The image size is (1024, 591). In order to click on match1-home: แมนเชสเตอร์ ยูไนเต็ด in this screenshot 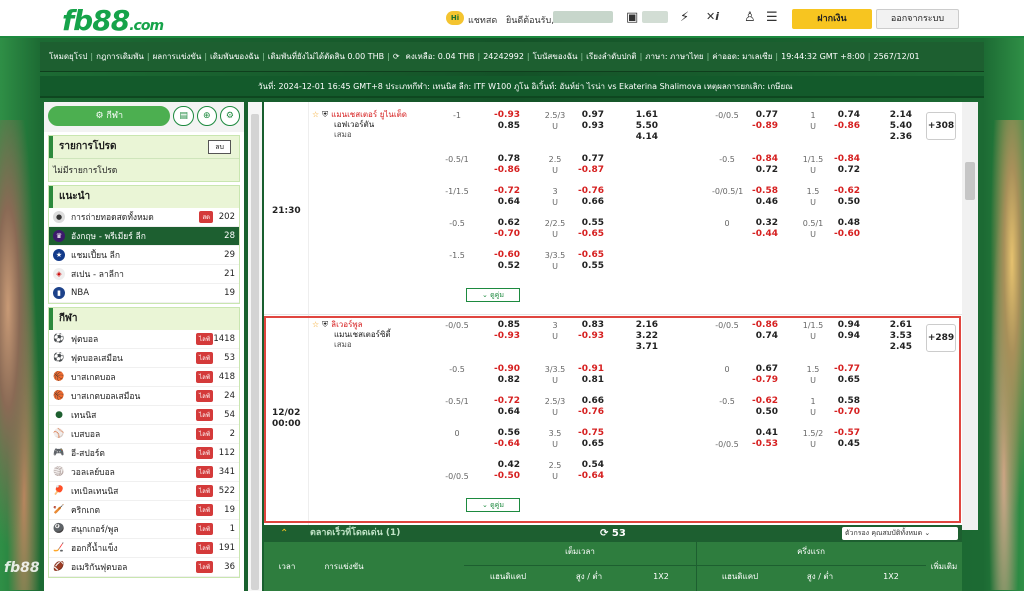, I will do `click(369, 115)`.